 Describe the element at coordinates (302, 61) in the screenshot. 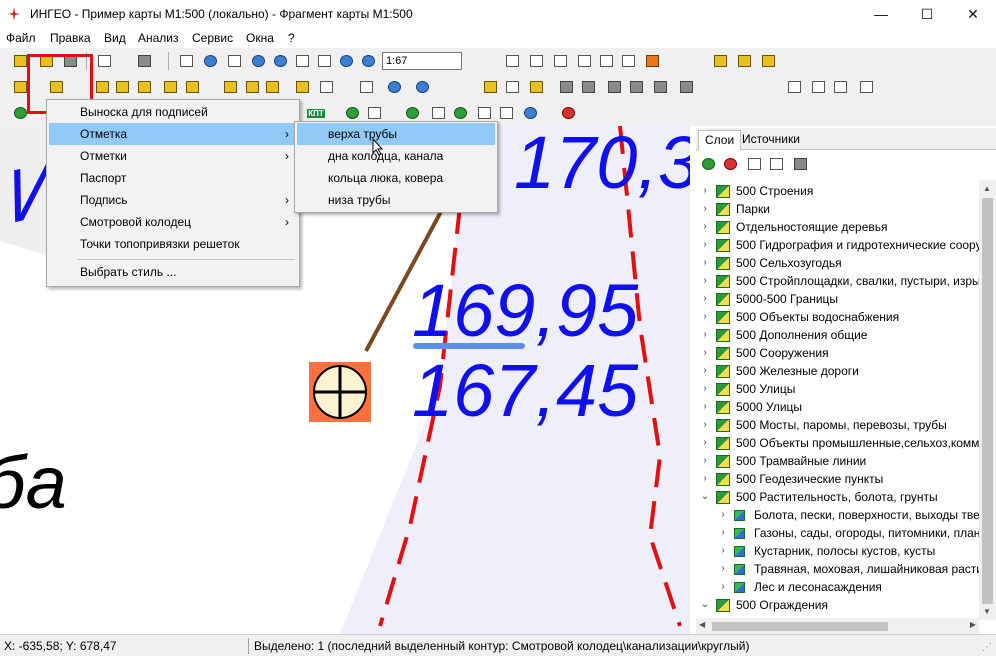

I see `fit-all-icon` at that location.